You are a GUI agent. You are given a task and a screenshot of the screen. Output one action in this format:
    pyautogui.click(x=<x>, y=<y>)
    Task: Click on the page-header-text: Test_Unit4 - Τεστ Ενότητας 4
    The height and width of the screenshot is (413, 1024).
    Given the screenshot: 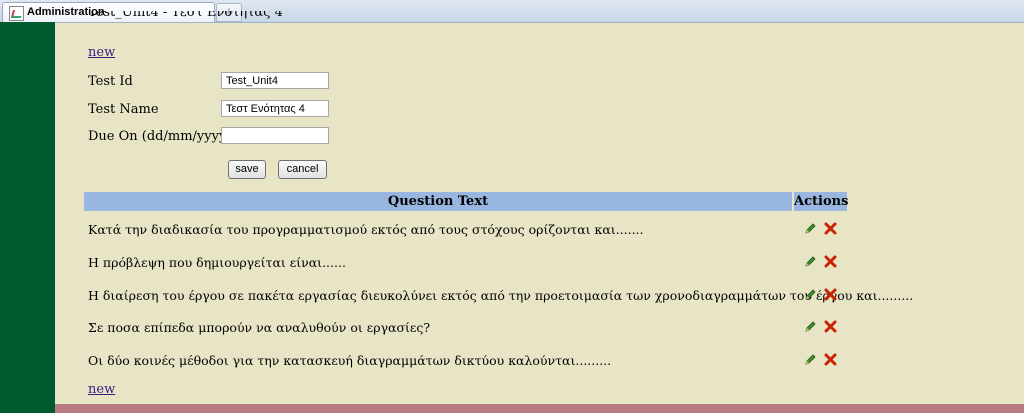 What is the action you would take?
    pyautogui.click(x=185, y=15)
    